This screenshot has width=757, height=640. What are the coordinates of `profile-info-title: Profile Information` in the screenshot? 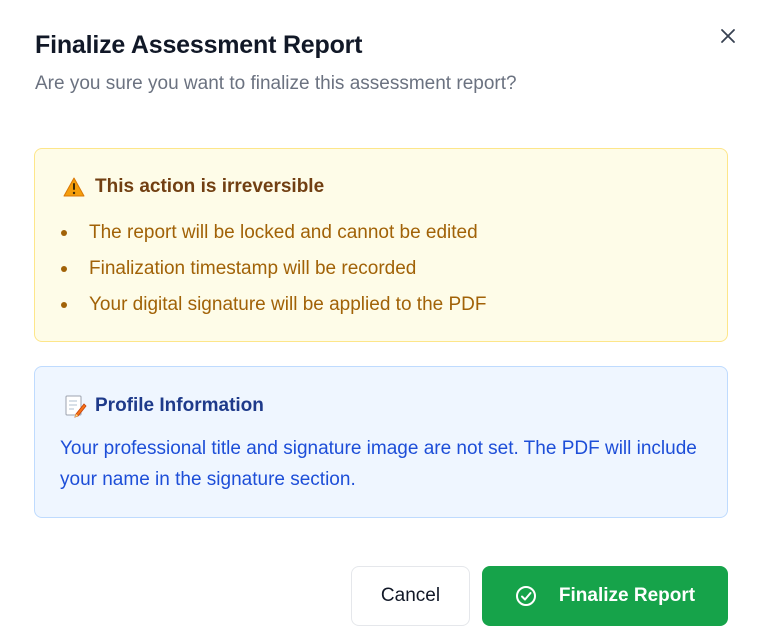 It's located at (179, 405).